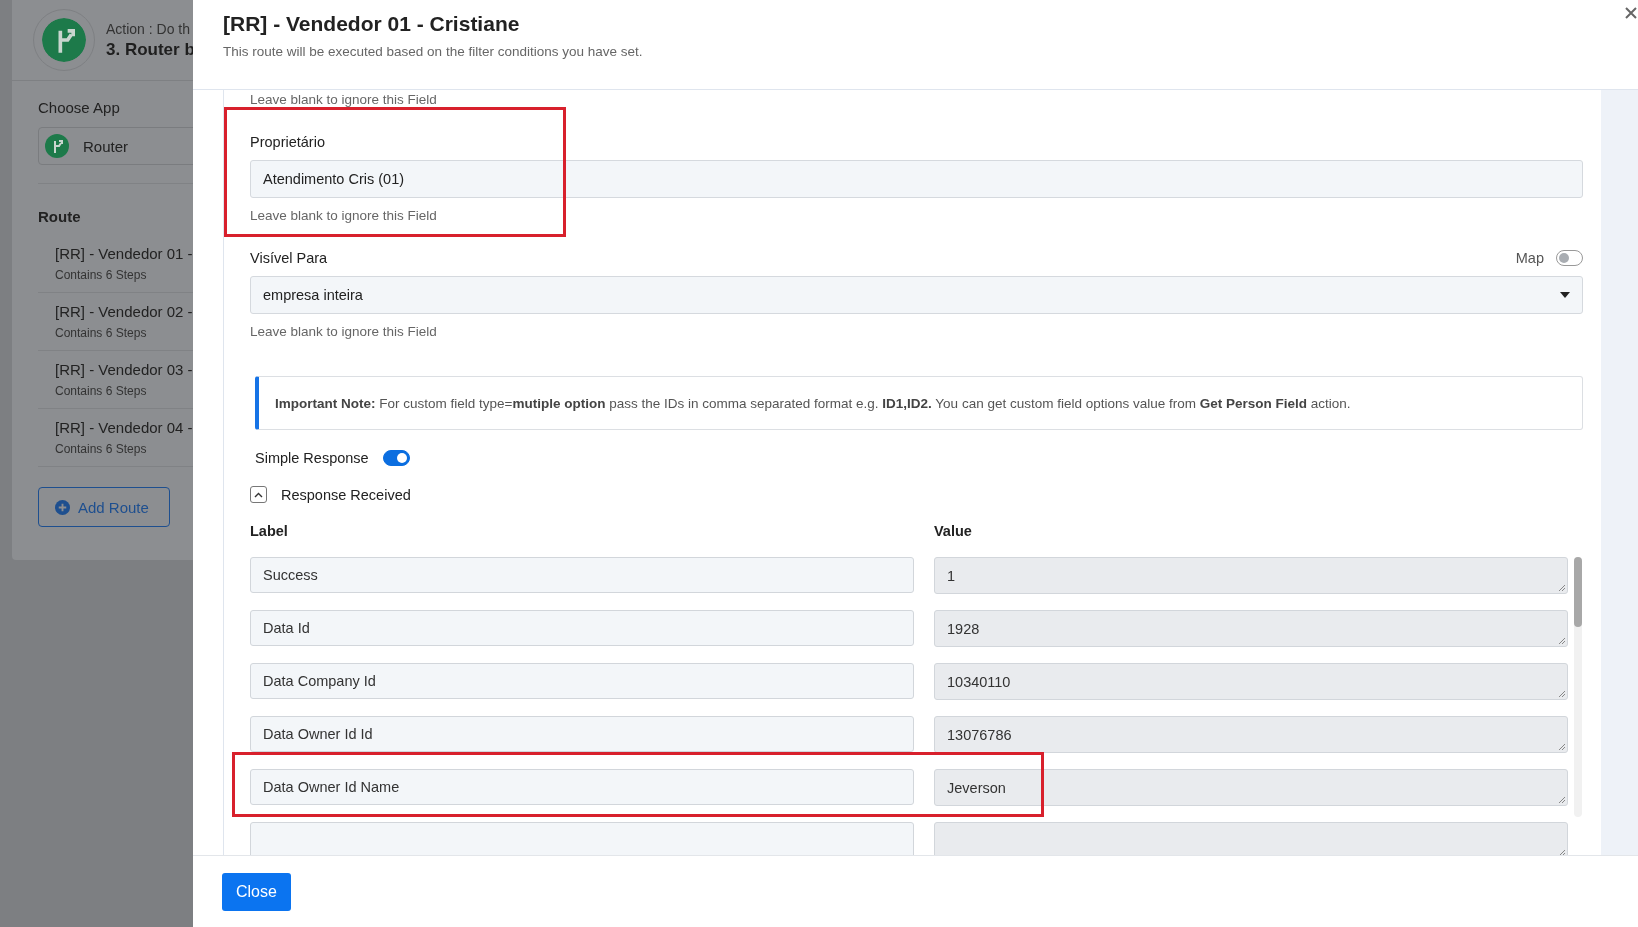  I want to click on label-field: Data Id, so click(582, 628).